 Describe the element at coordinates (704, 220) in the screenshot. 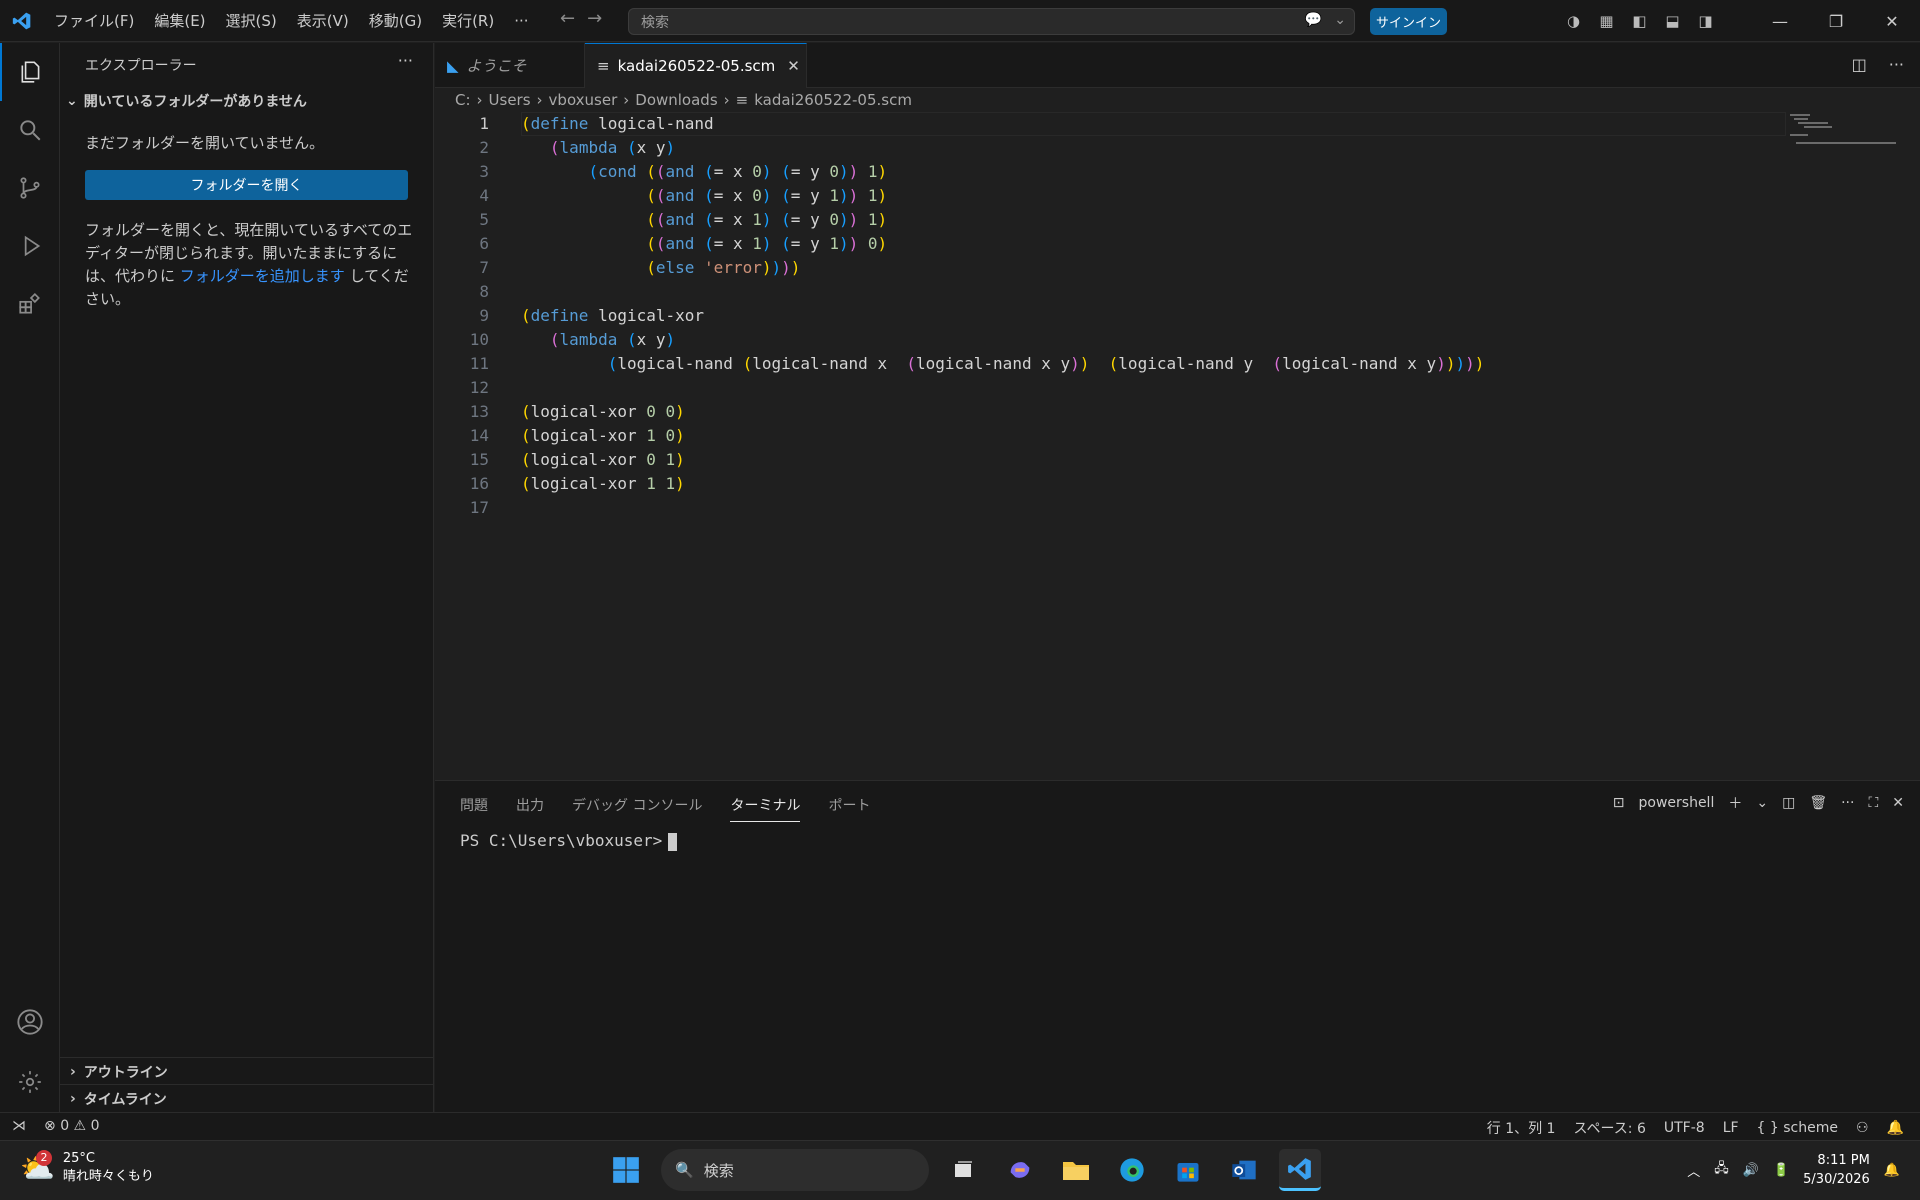

I see `code-line: ((and (= x 1) (= y 0)) 1)` at that location.